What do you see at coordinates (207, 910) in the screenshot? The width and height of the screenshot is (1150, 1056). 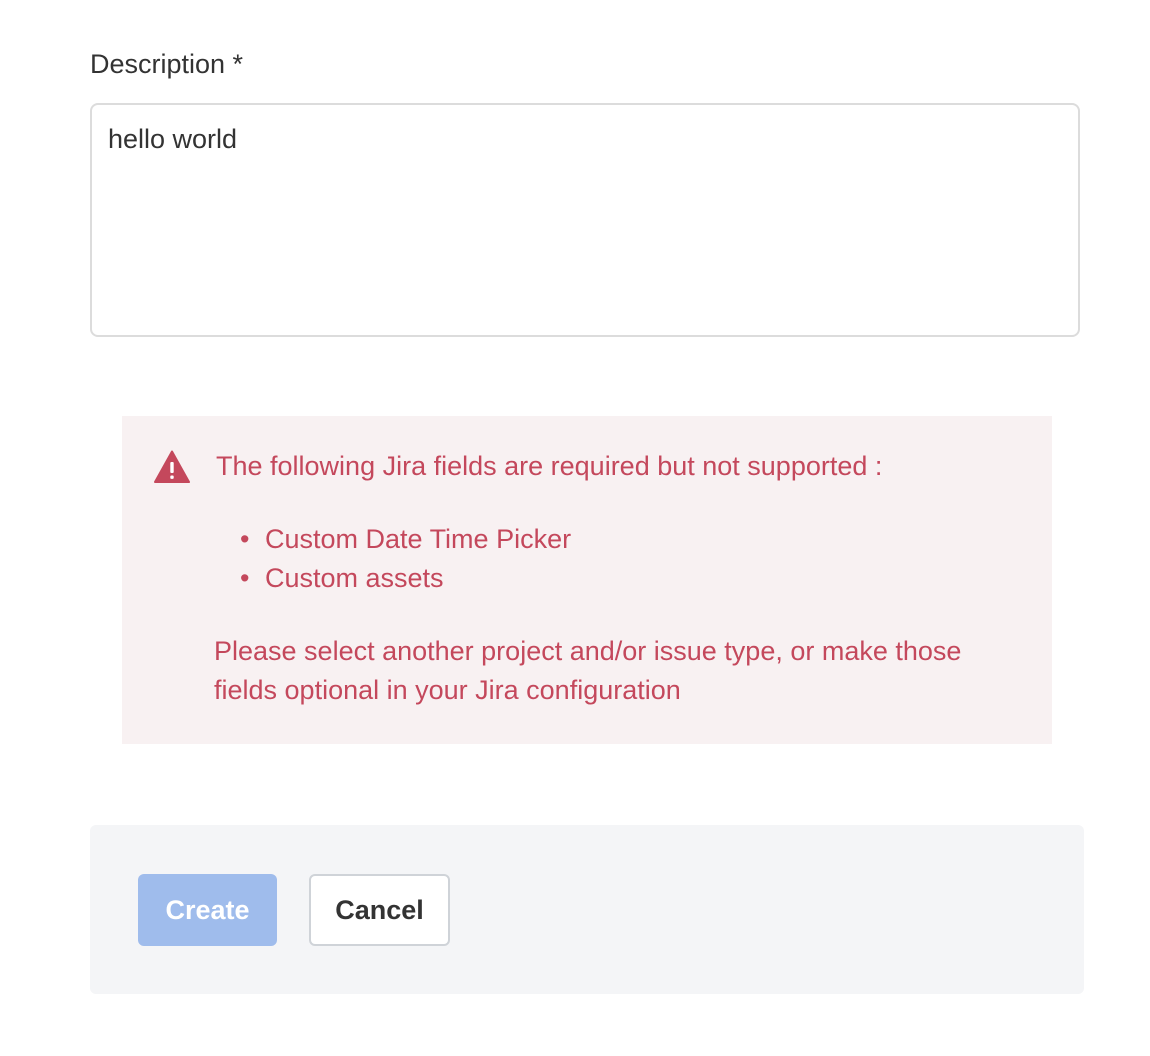 I see `create-button: Create` at bounding box center [207, 910].